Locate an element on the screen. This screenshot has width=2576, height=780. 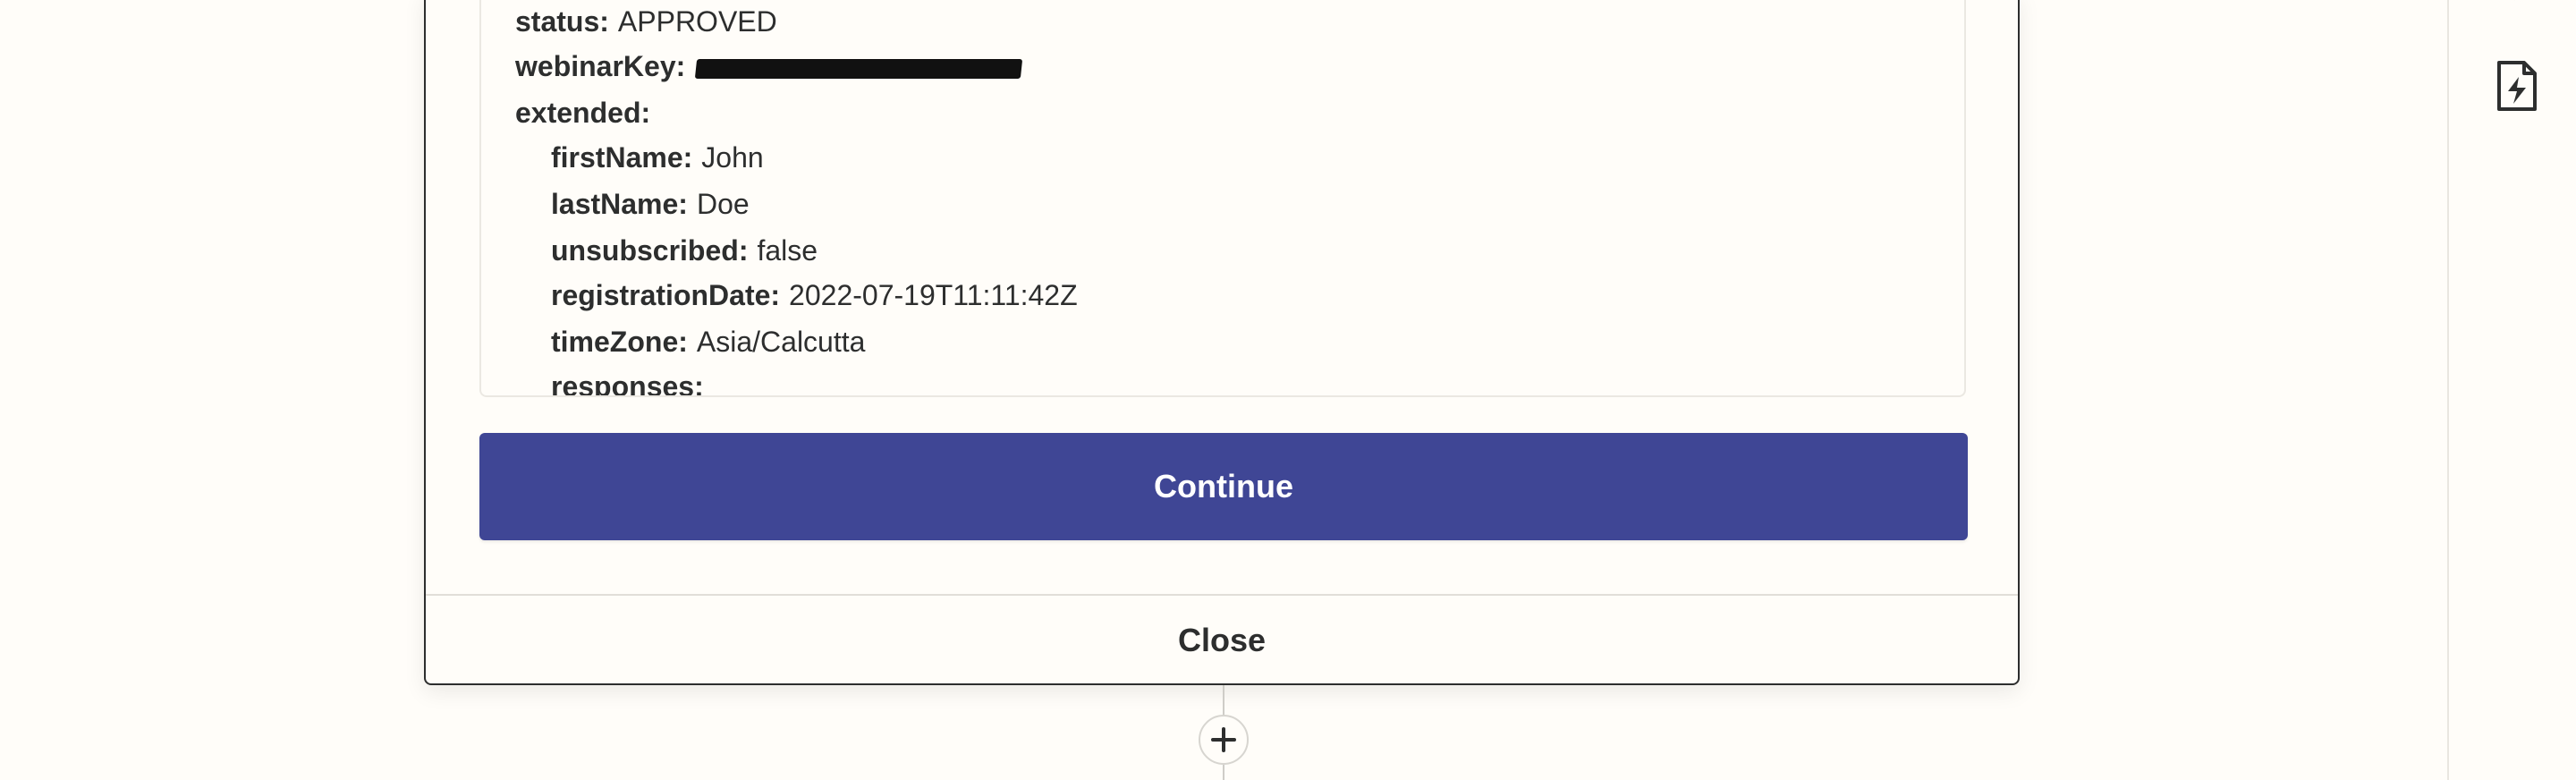
field-value: false is located at coordinates (787, 250).